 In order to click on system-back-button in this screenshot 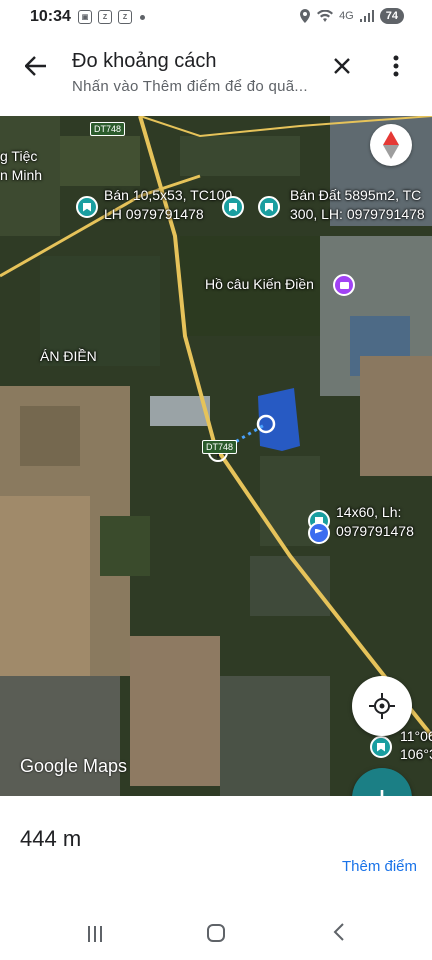, I will do `click(340, 932)`.